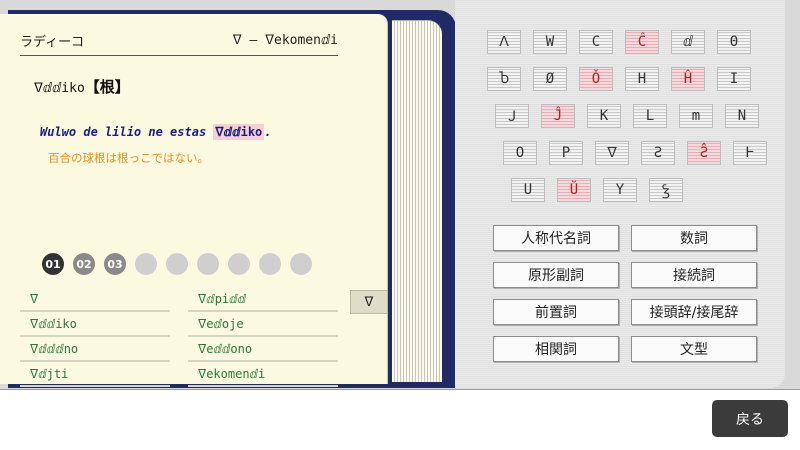 This screenshot has height=450, width=800. What do you see at coordinates (512, 116) in the screenshot?
I see `letter-key: Ｊ` at bounding box center [512, 116].